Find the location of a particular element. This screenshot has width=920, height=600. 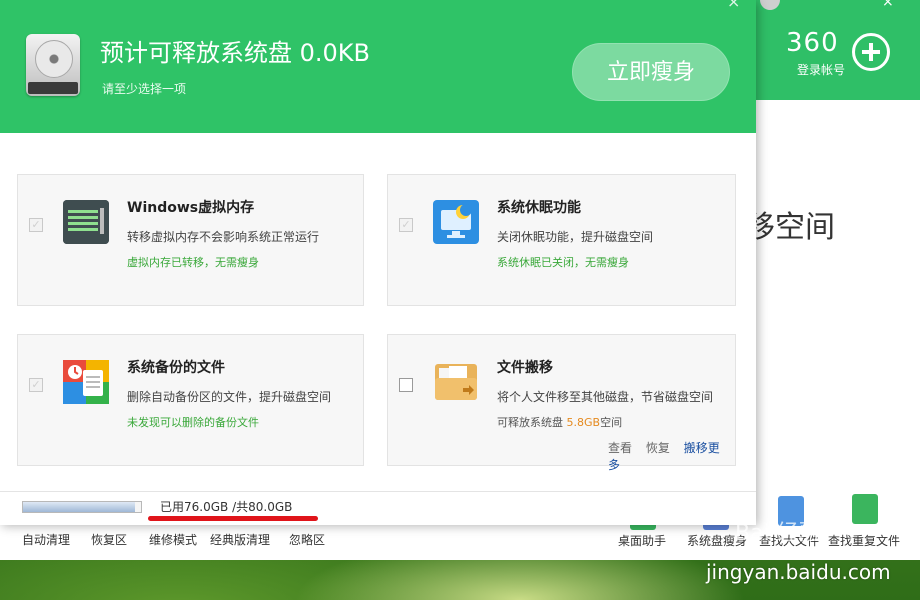

card-actions: 查看 恢复 搬移更多 is located at coordinates (671, 456).